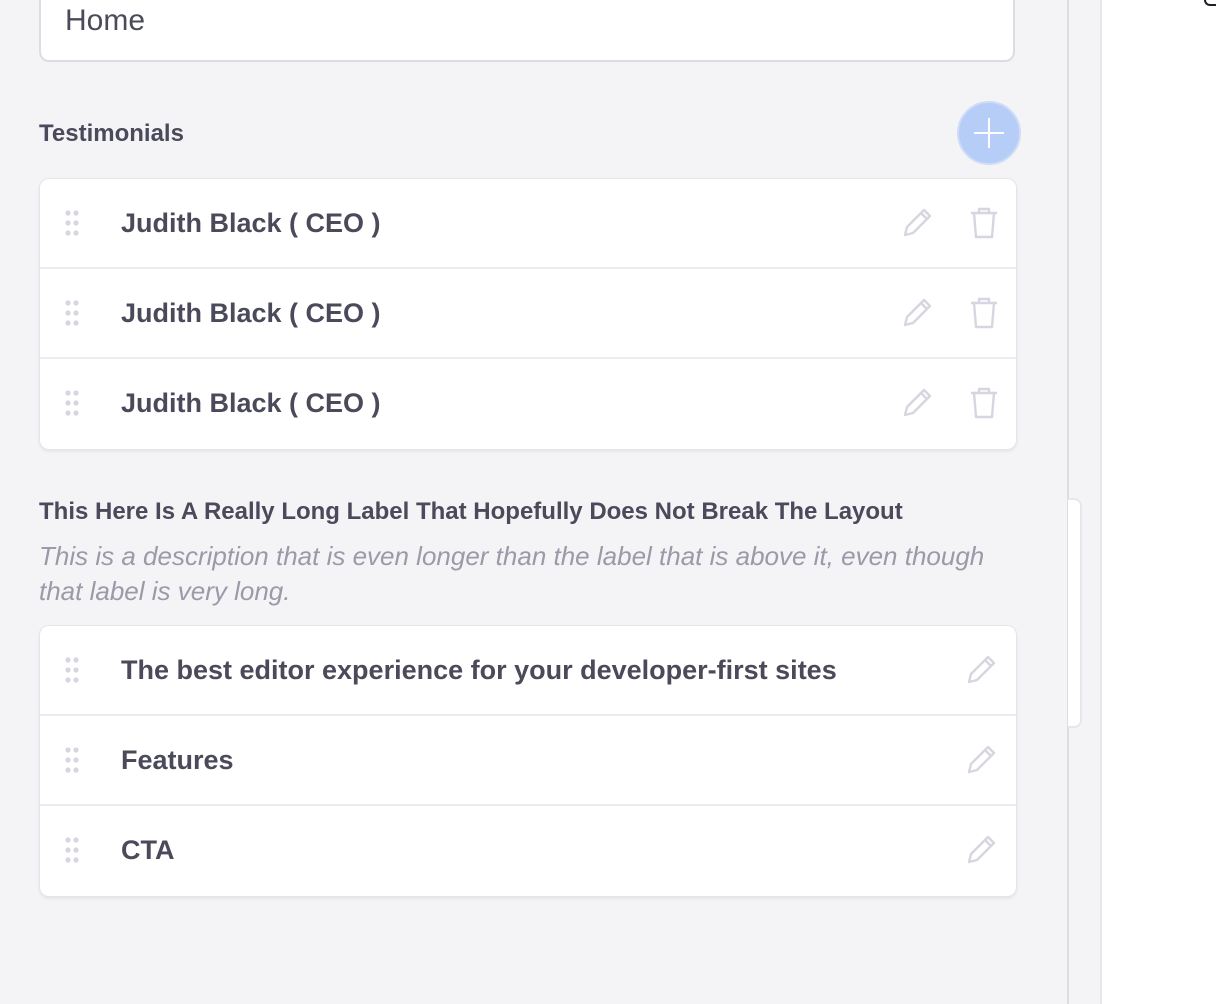  What do you see at coordinates (989, 133) in the screenshot?
I see `add-testimonial-button` at bounding box center [989, 133].